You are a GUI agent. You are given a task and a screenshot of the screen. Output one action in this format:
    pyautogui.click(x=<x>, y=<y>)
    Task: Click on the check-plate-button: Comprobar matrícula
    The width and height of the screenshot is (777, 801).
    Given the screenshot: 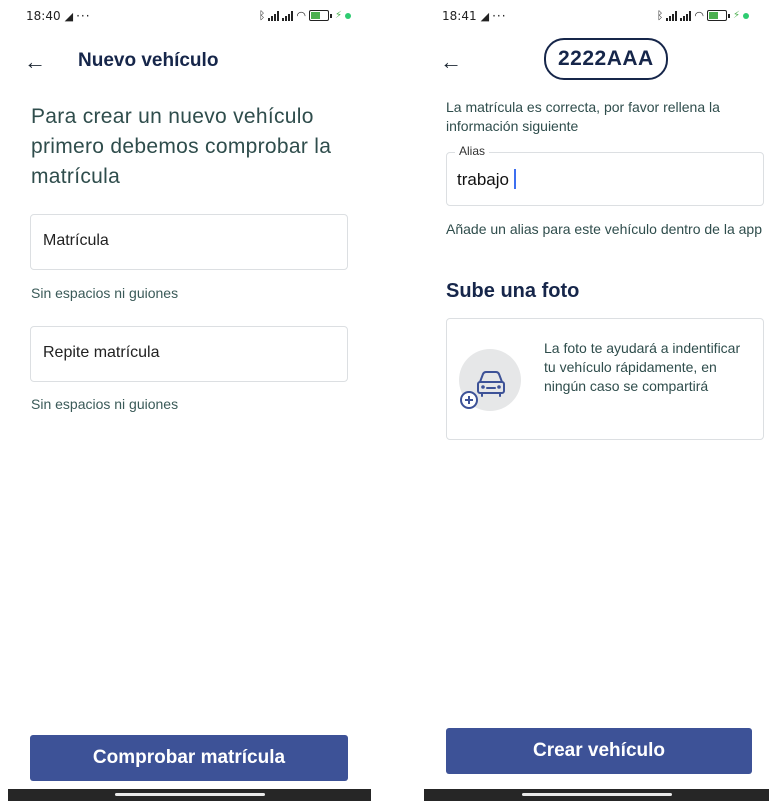 What is the action you would take?
    pyautogui.click(x=189, y=758)
    